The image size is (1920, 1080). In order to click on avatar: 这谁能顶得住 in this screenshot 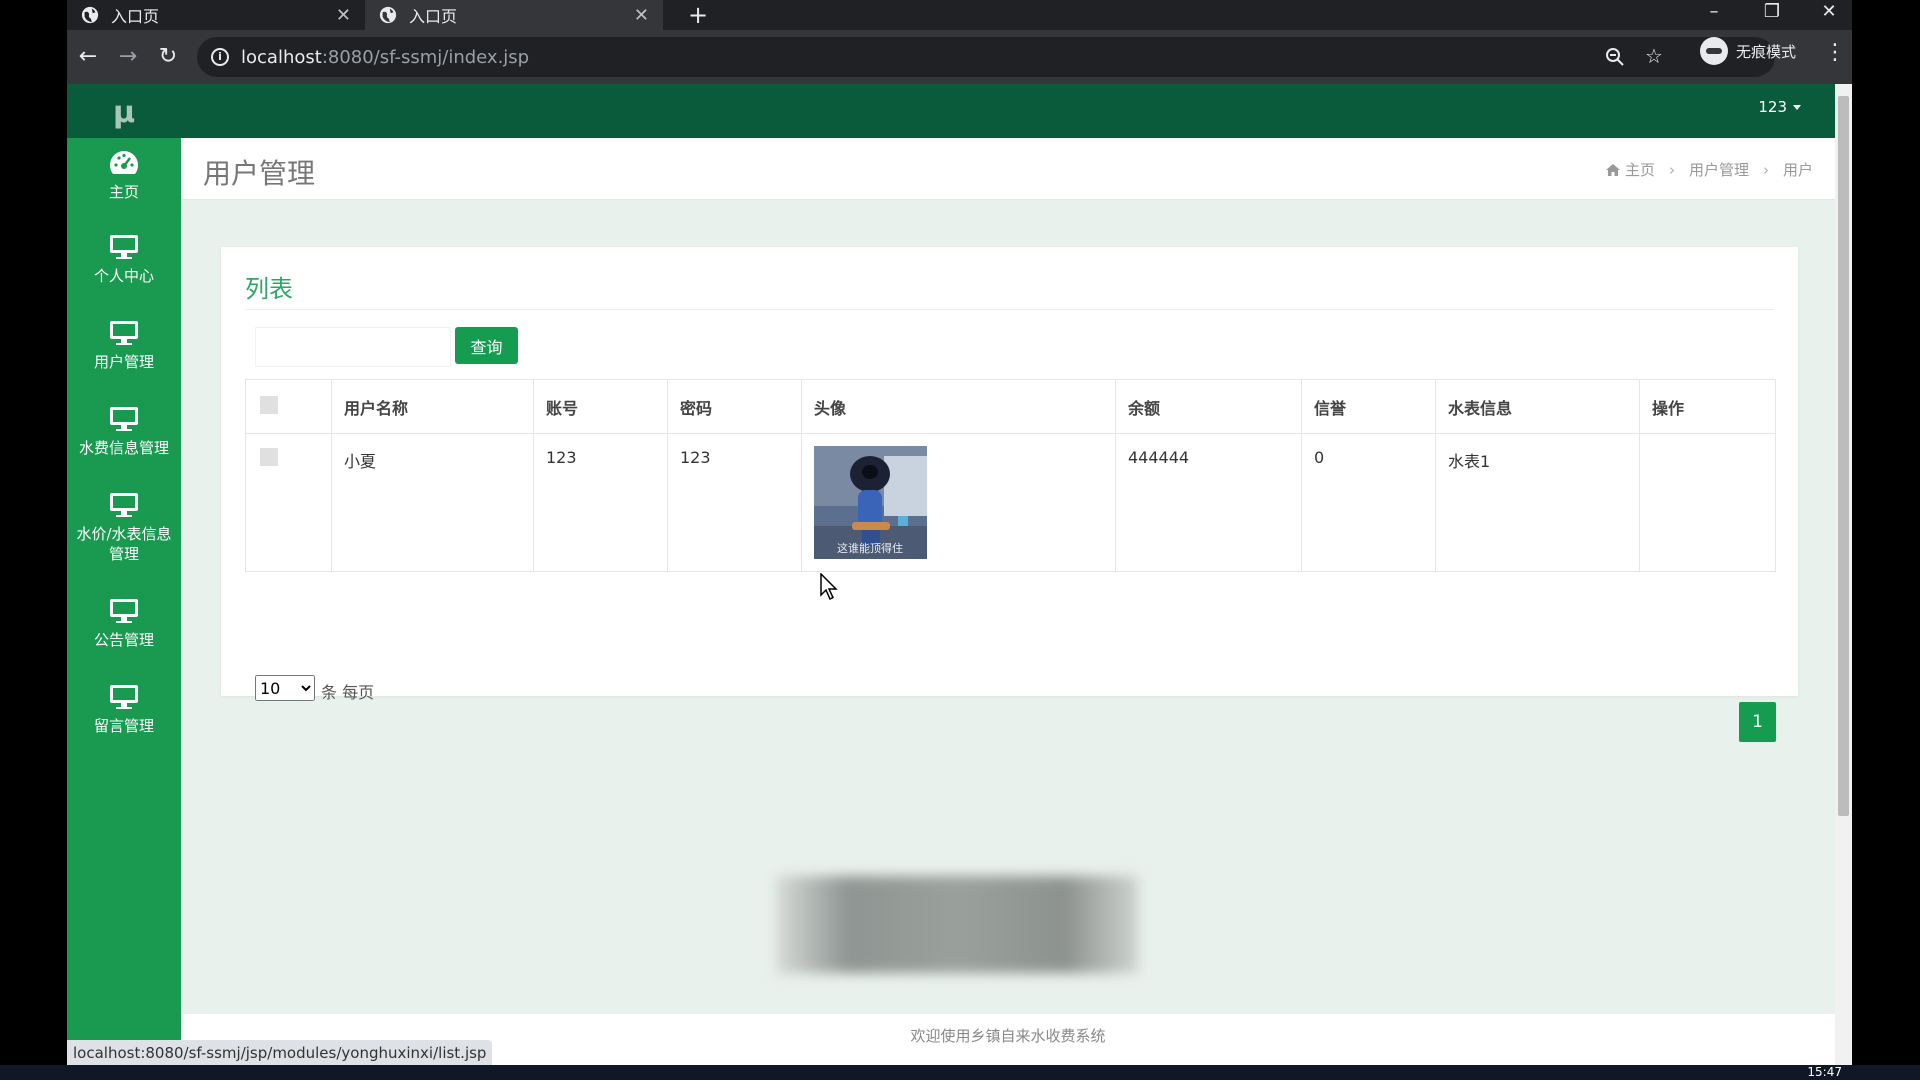, I will do `click(870, 502)`.